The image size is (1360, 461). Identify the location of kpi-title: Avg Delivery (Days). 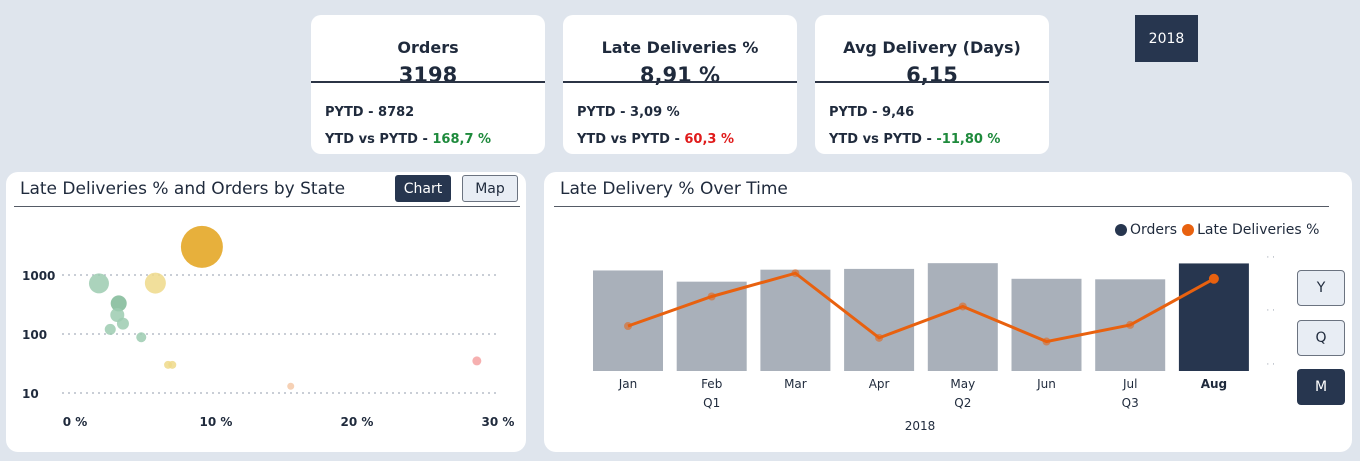
(932, 47).